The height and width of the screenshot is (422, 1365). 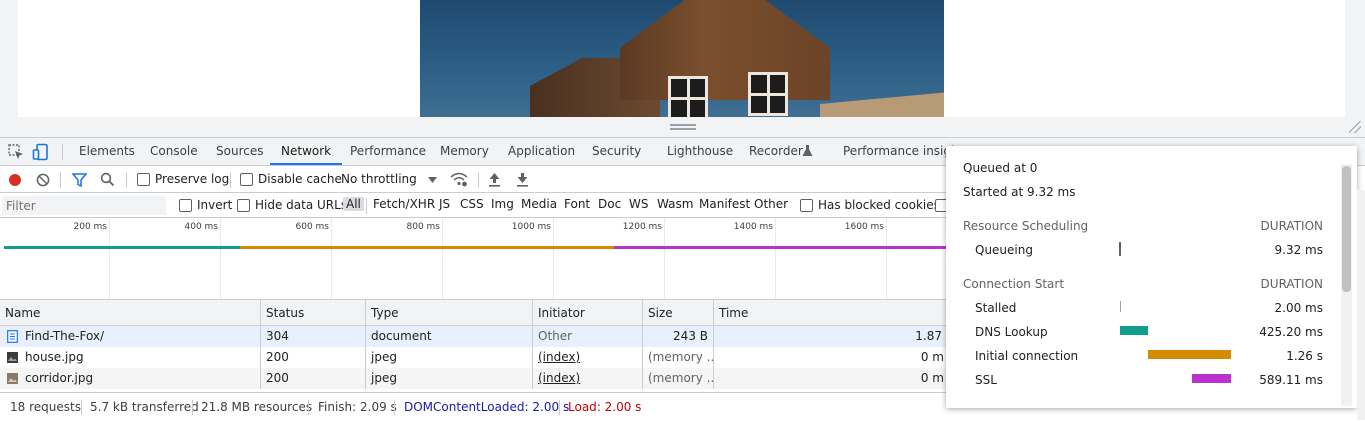 I want to click on tick-label: 200 ms, so click(x=90, y=227).